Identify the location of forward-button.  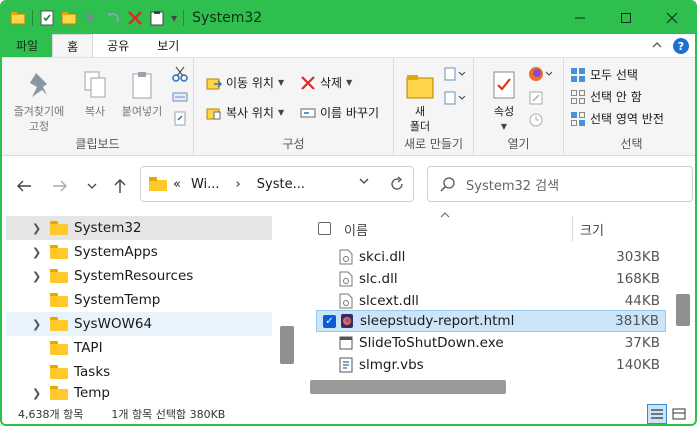
(60, 186).